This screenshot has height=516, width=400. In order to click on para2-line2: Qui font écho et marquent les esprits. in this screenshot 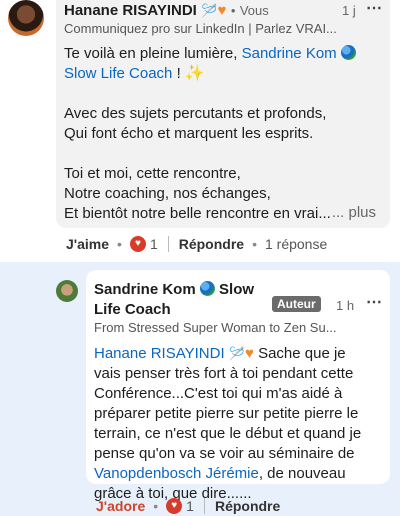, I will do `click(189, 133)`.